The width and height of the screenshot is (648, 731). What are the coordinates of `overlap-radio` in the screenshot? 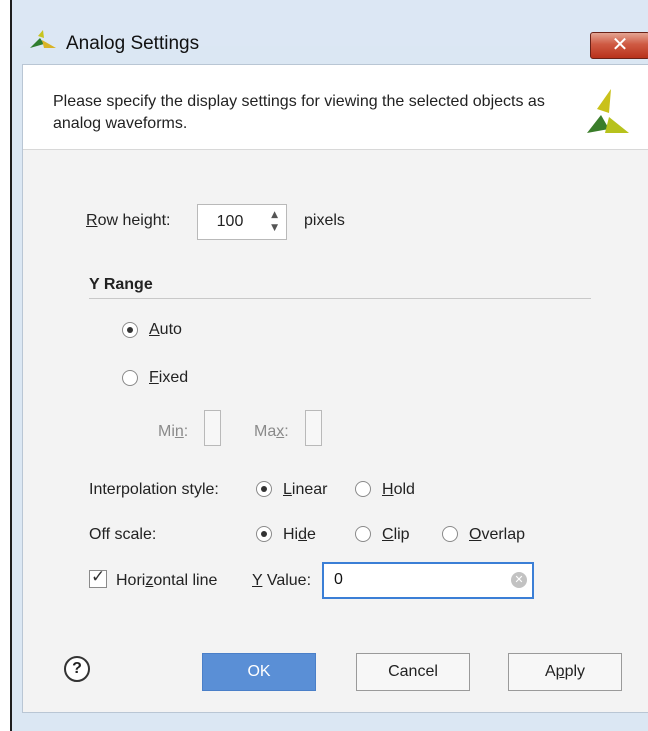 It's located at (450, 534).